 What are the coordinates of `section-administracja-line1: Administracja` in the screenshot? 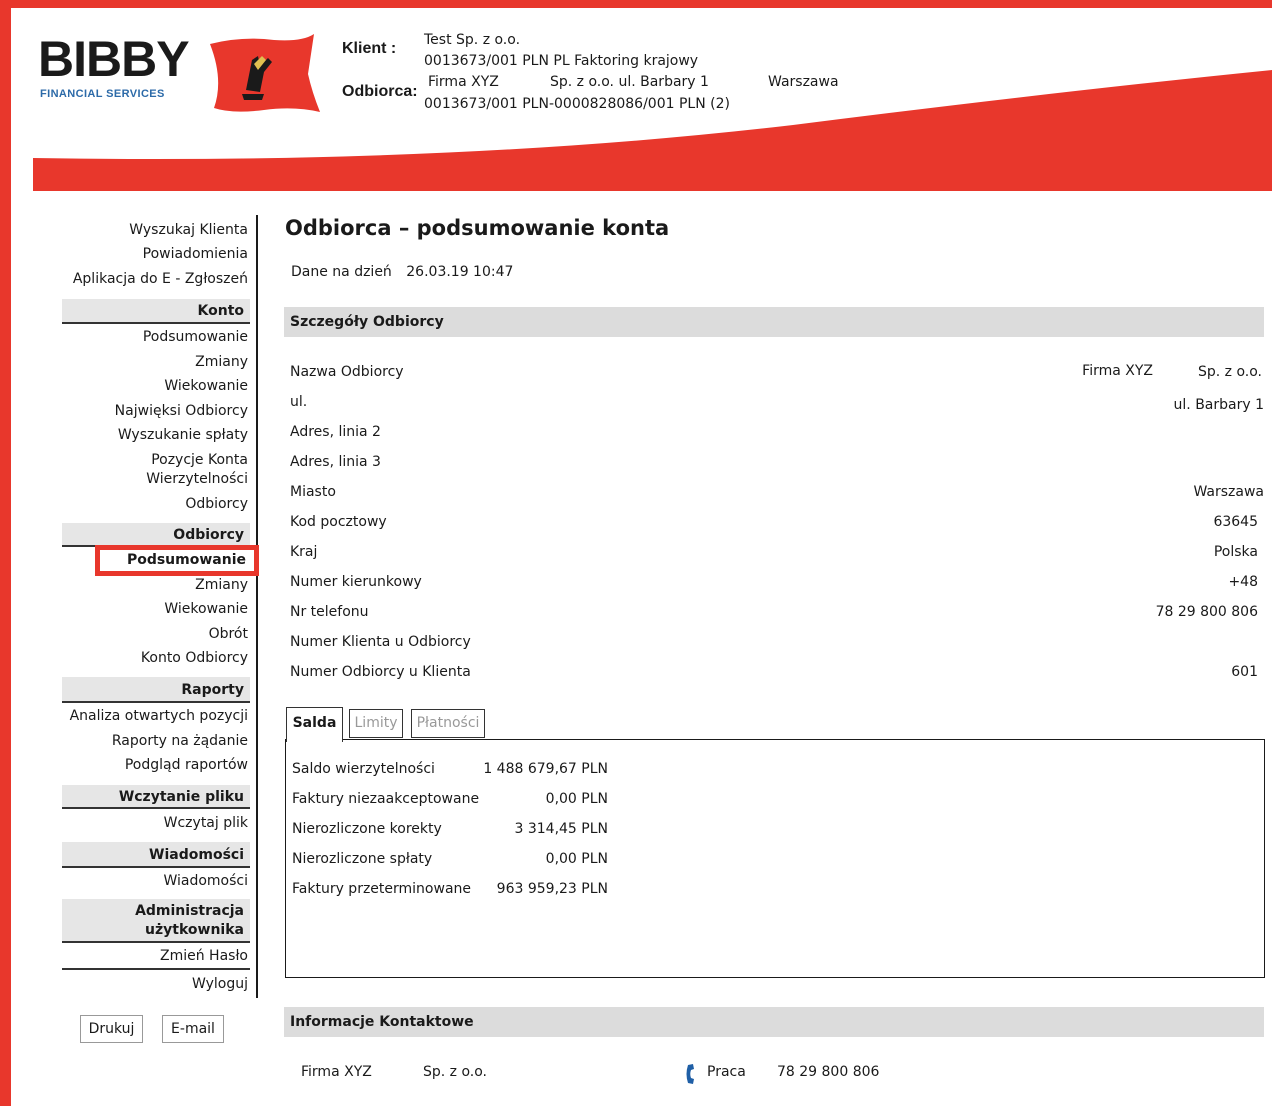 It's located at (189, 911).